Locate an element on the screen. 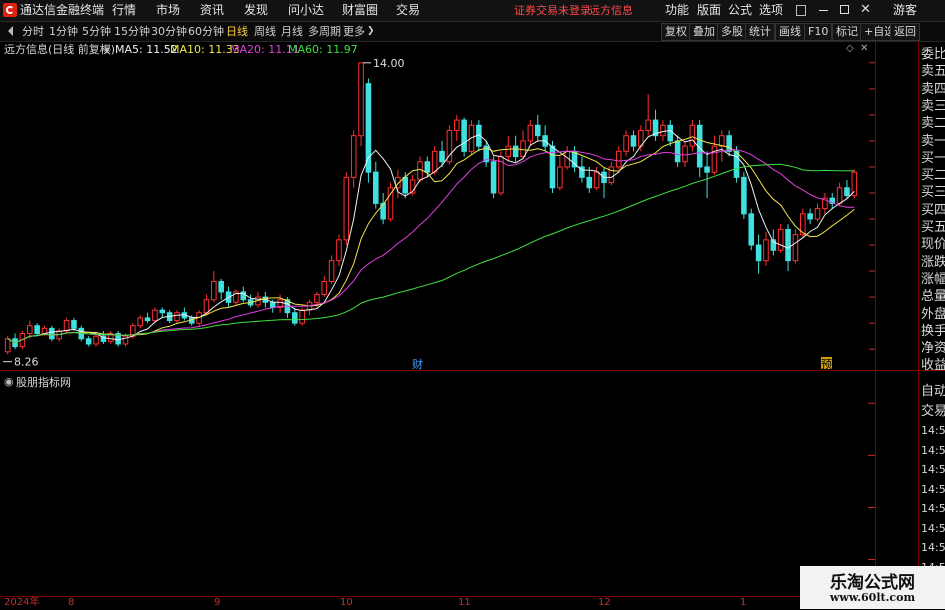 Image resolution: width=945 pixels, height=610 pixels. trade-tab: 交易 is located at coordinates (933, 411).